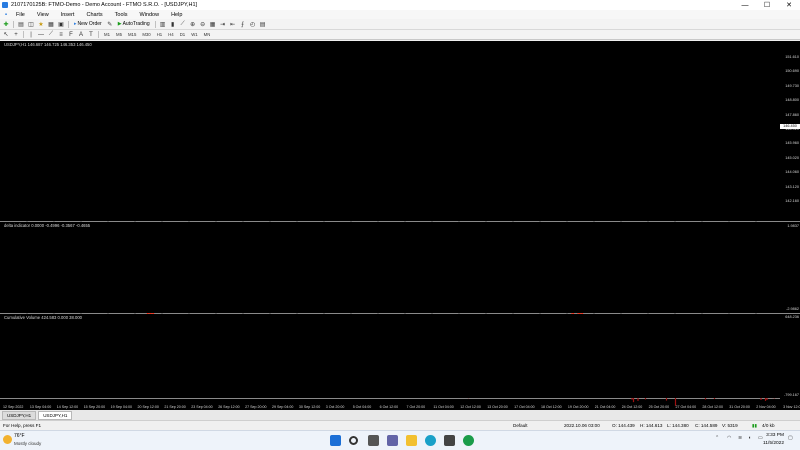 Image resolution: width=800 pixels, height=450 pixels. Describe the element at coordinates (43, 15) in the screenshot. I see `menu-view: View` at that location.